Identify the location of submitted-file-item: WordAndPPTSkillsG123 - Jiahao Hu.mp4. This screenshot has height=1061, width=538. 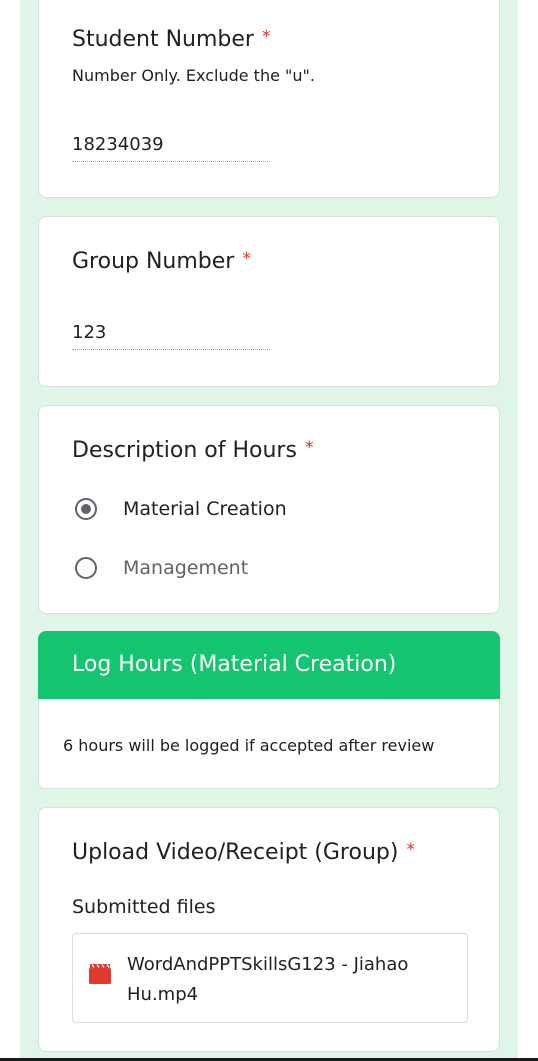
(270, 978).